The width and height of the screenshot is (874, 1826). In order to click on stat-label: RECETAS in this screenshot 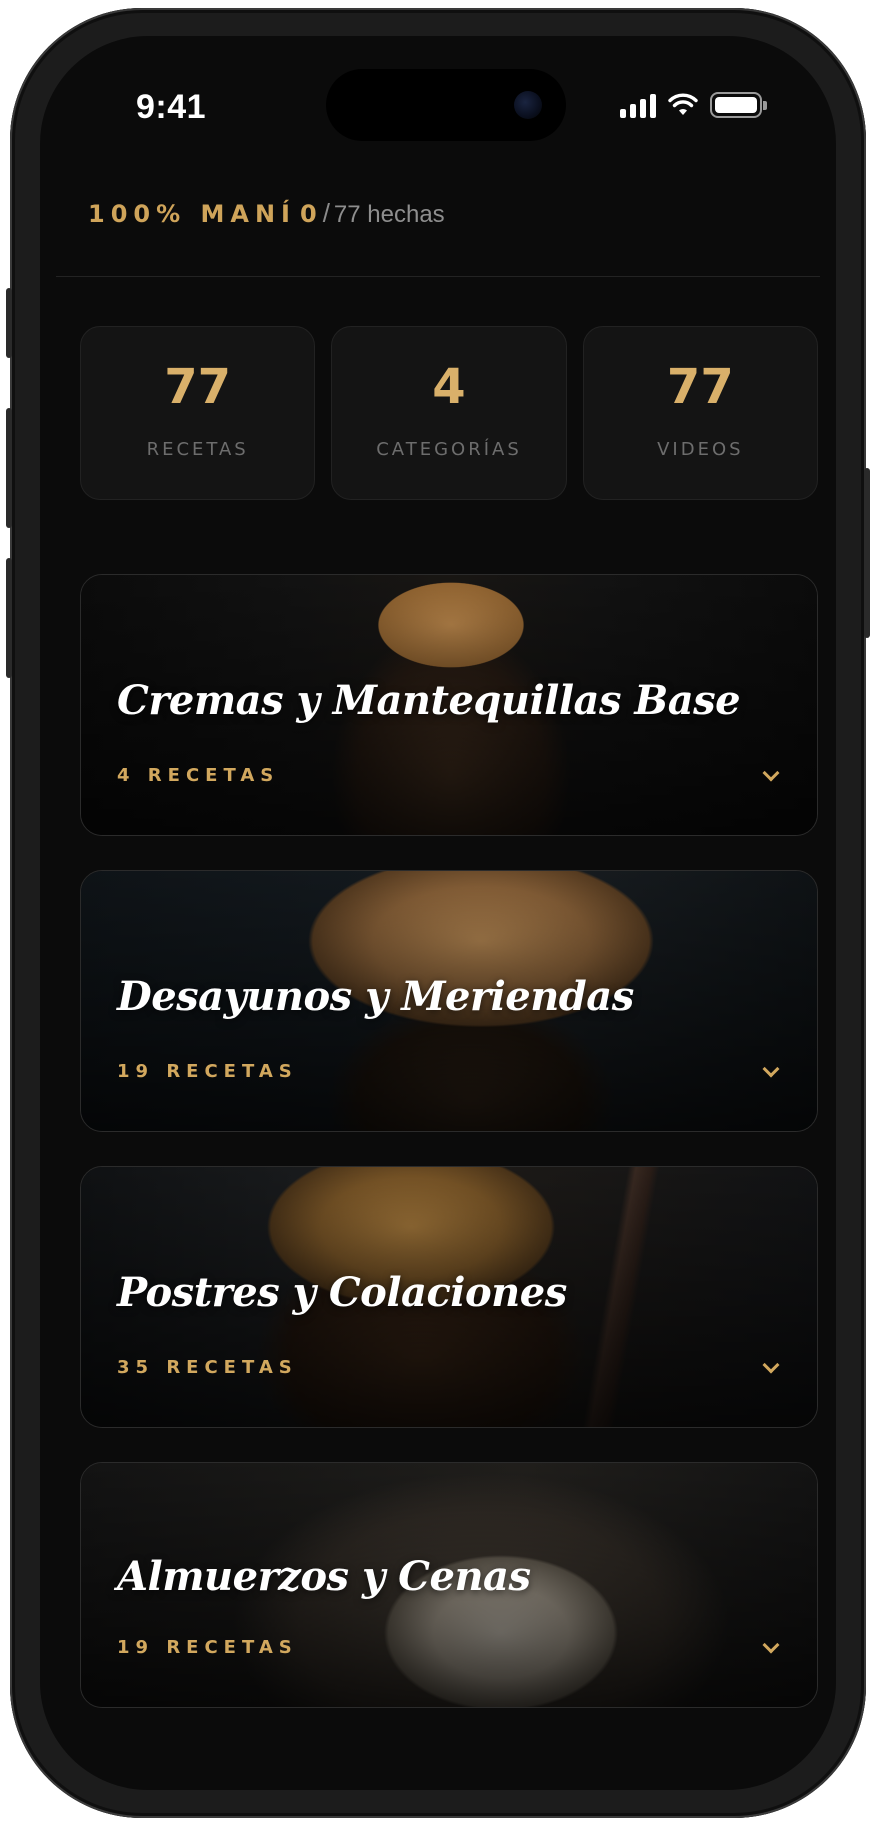, I will do `click(197, 449)`.